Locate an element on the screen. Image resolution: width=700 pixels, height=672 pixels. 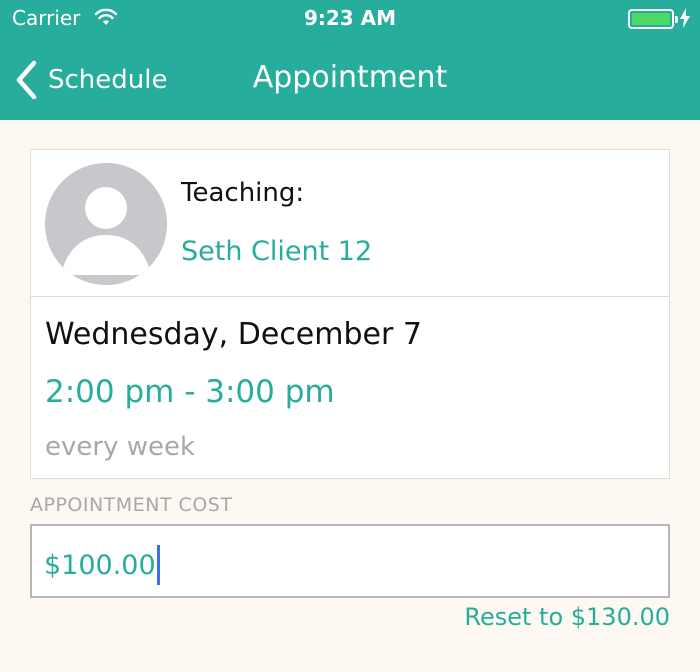
cost-input: $100.00 is located at coordinates (350, 561).